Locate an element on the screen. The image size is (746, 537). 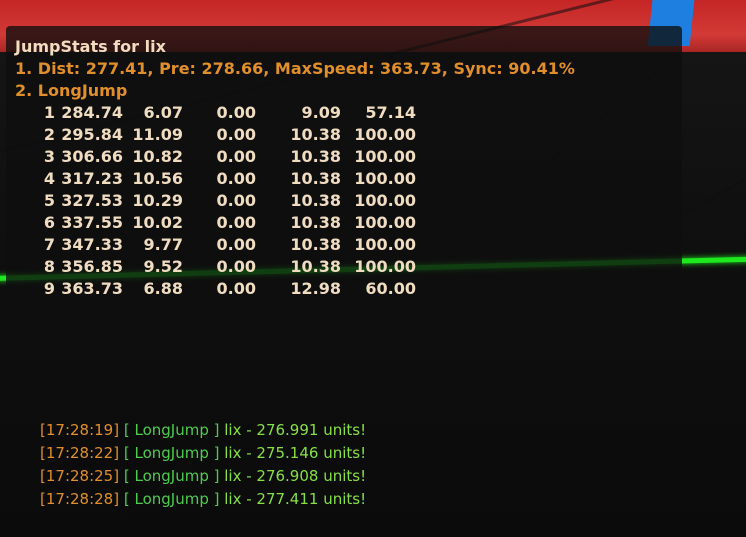
chat-timestamp: [17:28:22] is located at coordinates (80, 453).